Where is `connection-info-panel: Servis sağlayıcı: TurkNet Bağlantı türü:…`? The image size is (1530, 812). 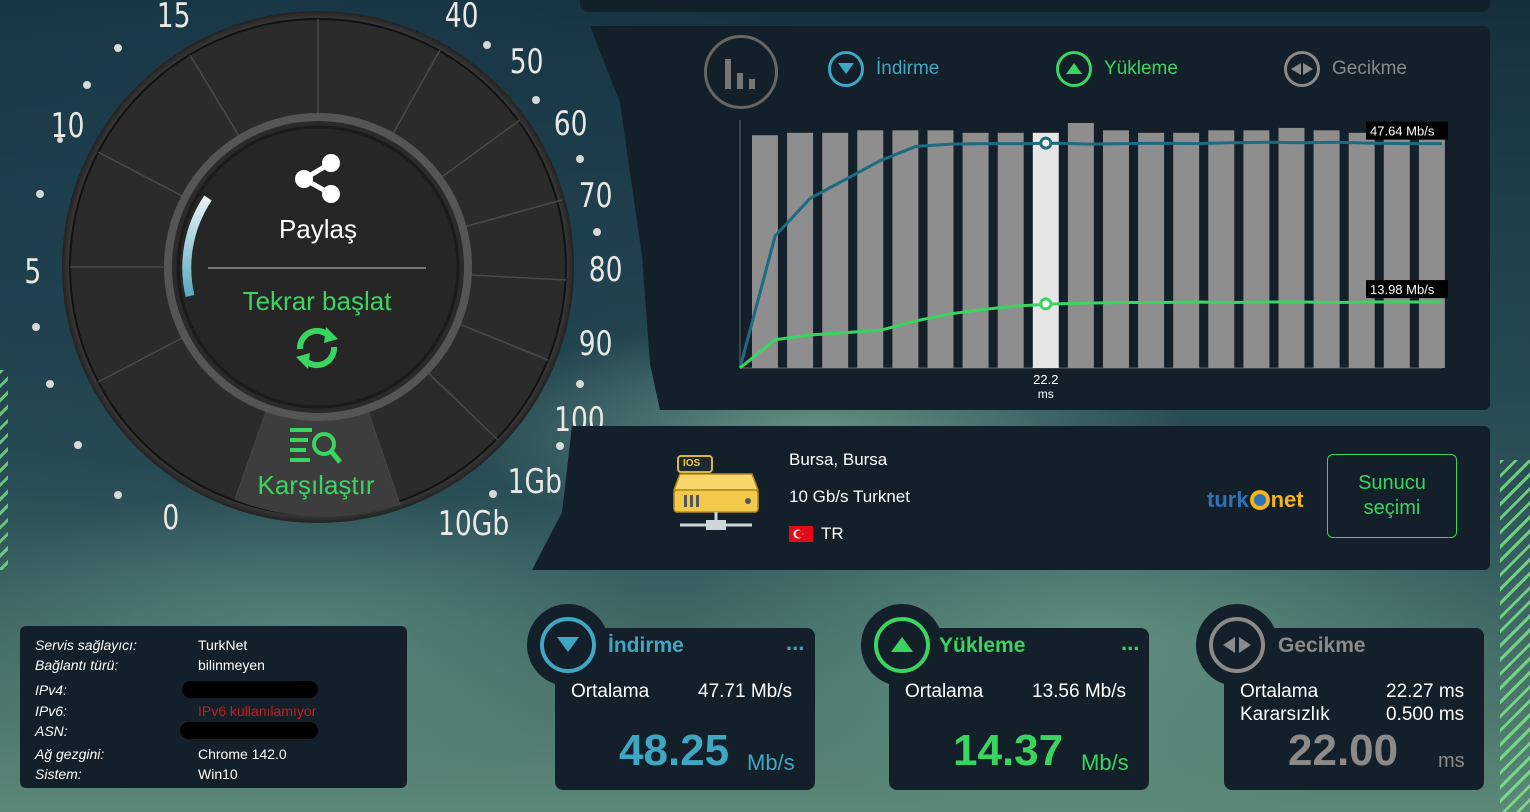 connection-info-panel: Servis sağlayıcı: TurkNet Bağlantı türü:… is located at coordinates (213, 707).